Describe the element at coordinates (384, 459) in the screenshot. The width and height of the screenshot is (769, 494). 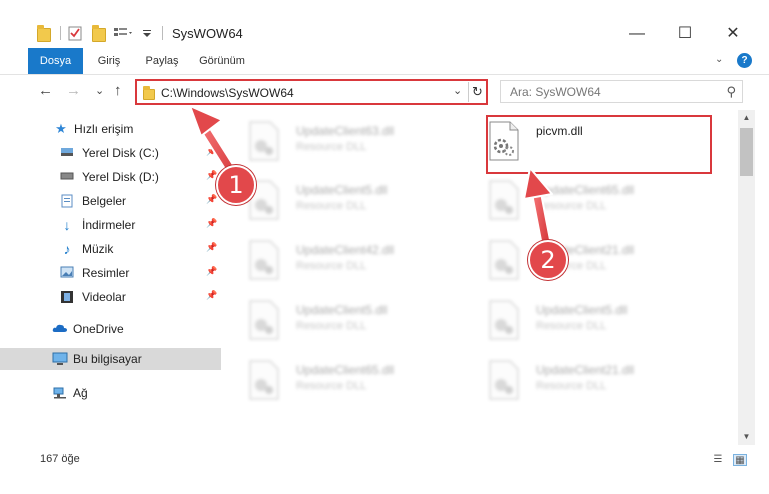
I see `status-bar: 167 öğe ☰ ▦` at that location.